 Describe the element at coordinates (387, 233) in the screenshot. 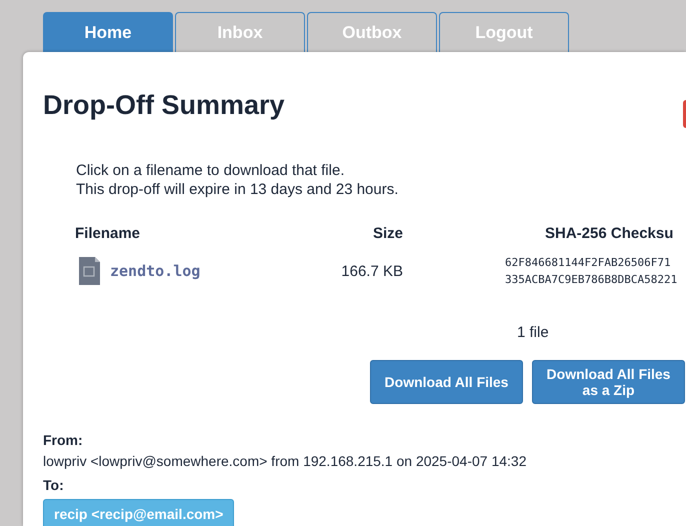

I see `column-header: Size` at that location.